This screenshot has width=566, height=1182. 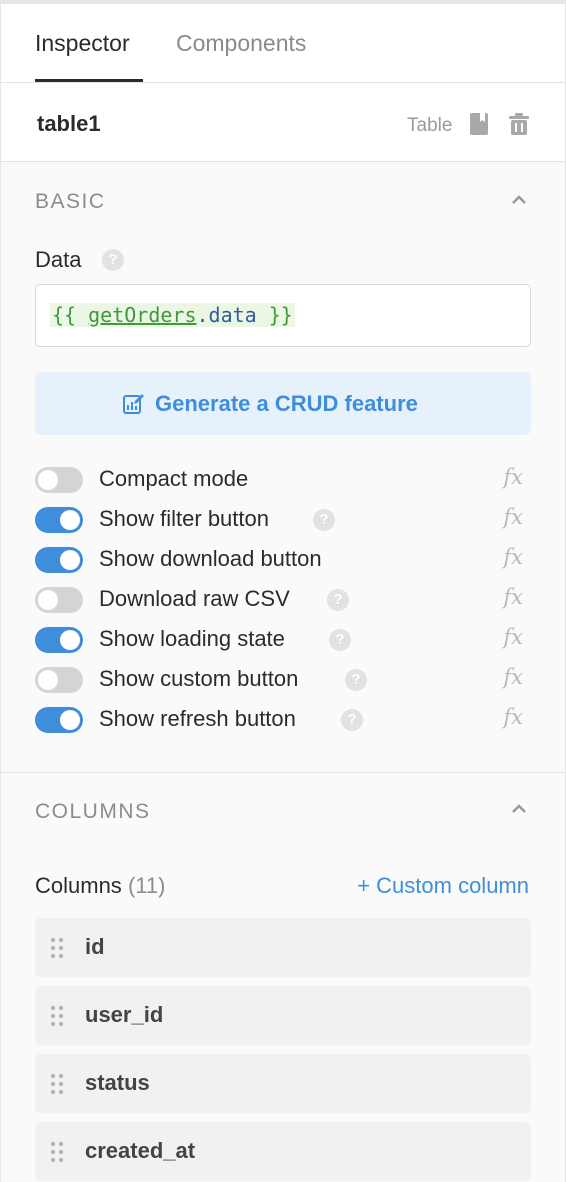 I want to click on trash-icon, so click(x=519, y=124).